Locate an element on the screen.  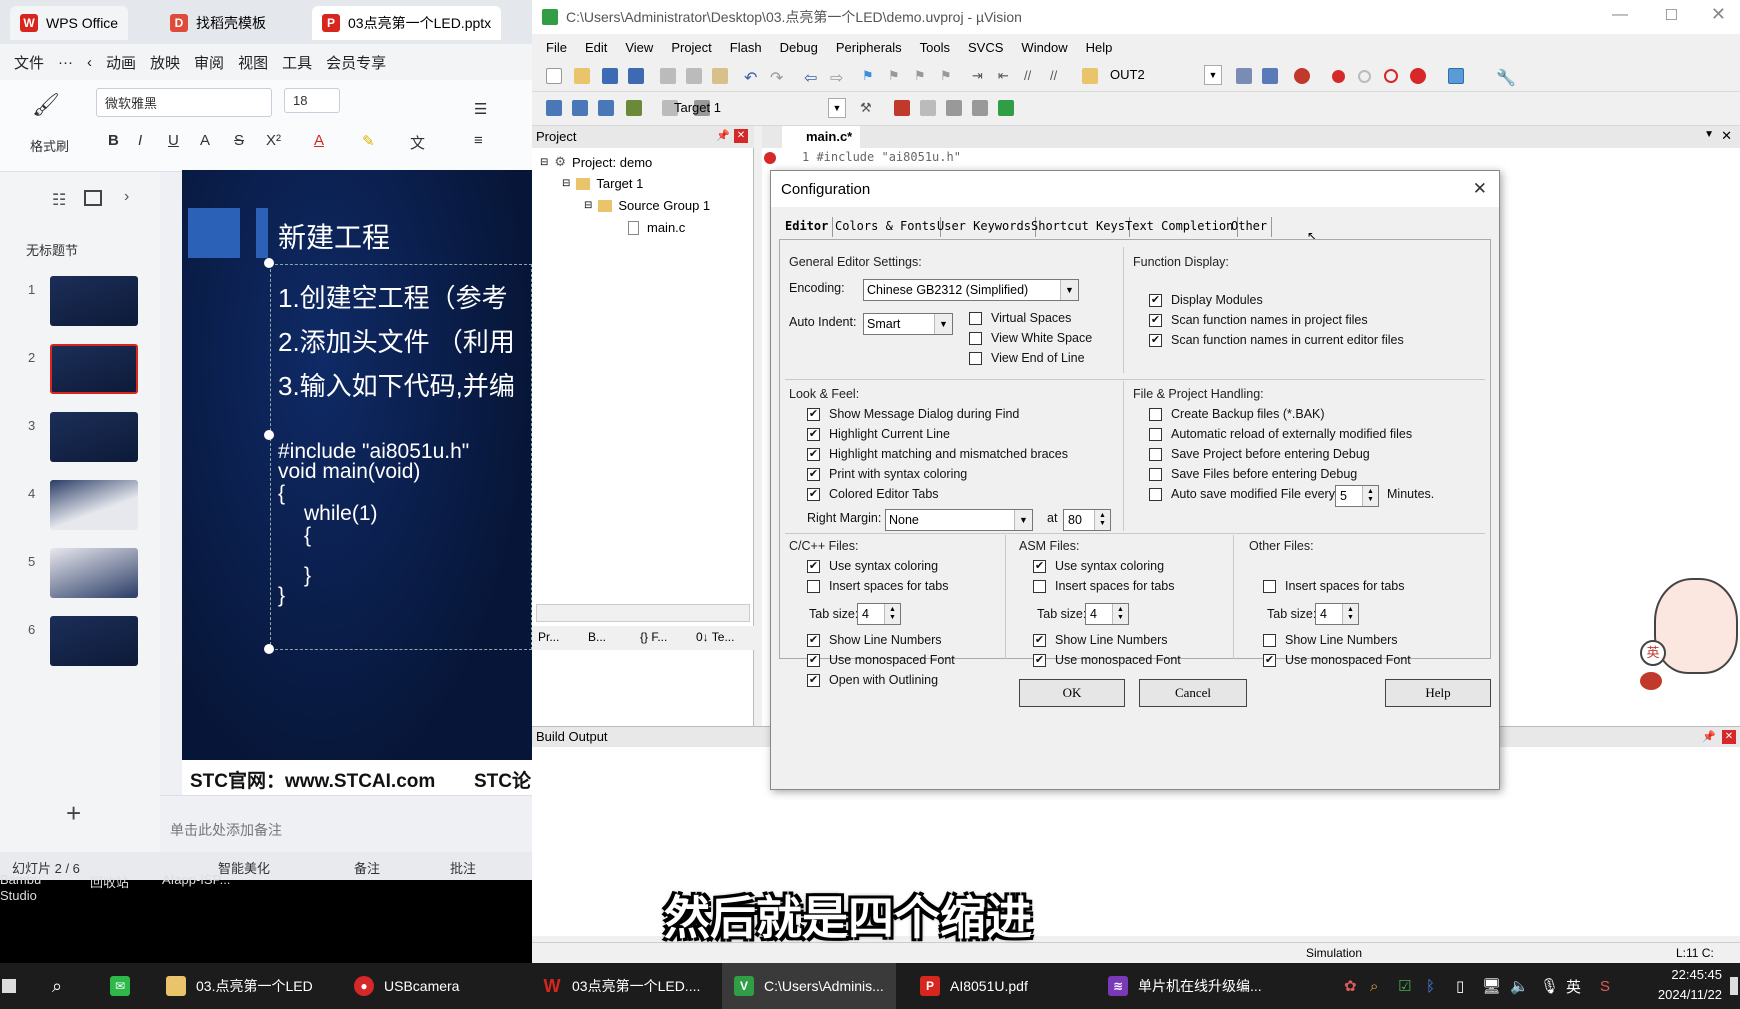
menu-file: File is located at coordinates (556, 47).